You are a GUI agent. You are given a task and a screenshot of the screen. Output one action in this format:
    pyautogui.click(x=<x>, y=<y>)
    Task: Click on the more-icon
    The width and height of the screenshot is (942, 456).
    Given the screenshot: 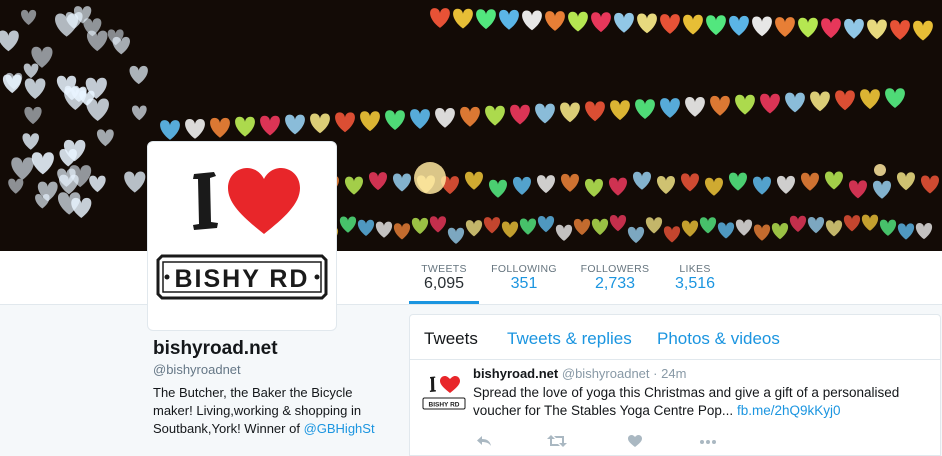 What is the action you would take?
    pyautogui.click(x=708, y=442)
    